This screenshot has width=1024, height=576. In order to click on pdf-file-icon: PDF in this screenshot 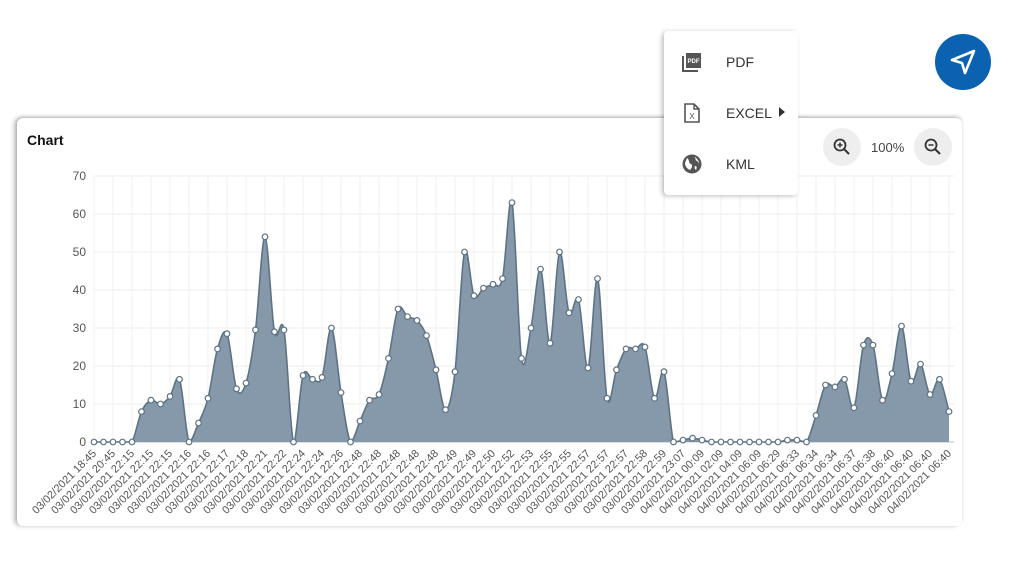, I will do `click(692, 62)`.